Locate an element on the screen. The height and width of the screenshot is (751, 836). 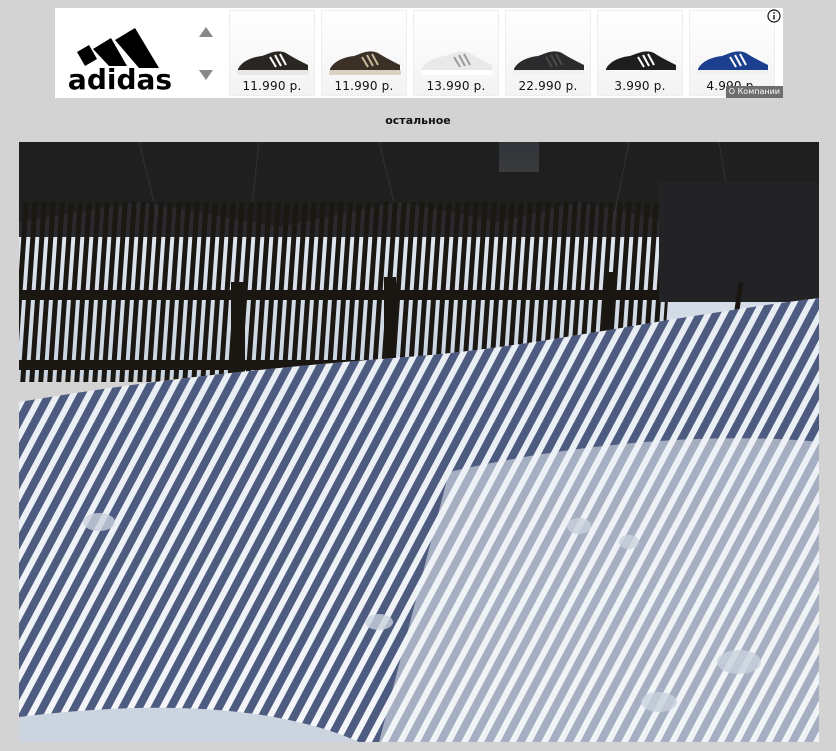
product-tile: 13.990 р. is located at coordinates (456, 53).